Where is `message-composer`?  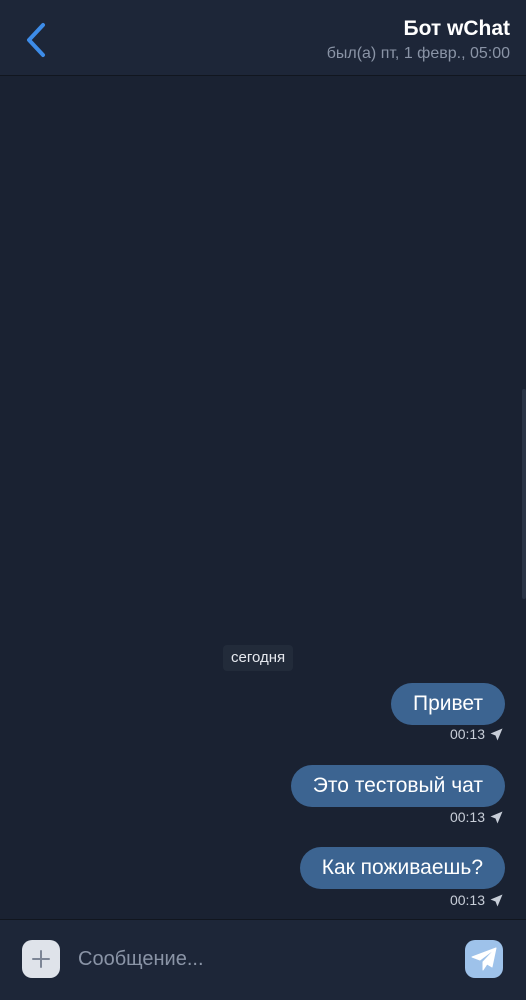
message-composer is located at coordinates (263, 959).